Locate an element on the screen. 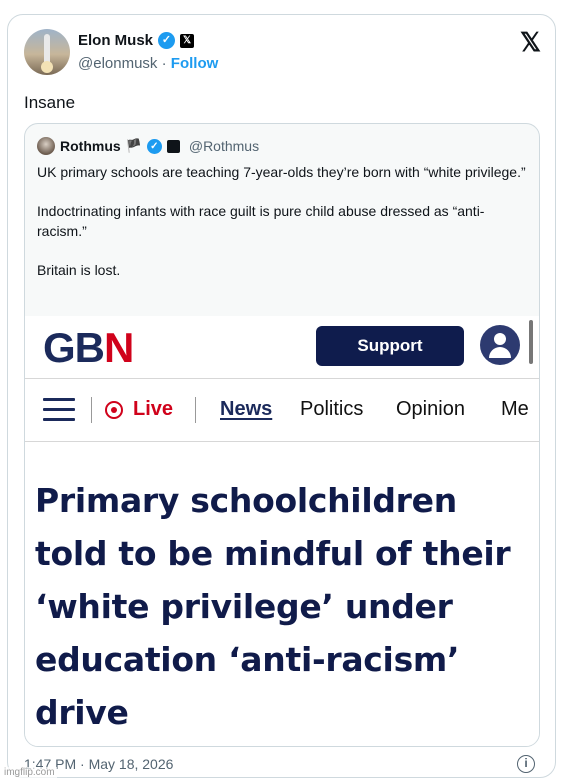  affiliate-badge-icon is located at coordinates (173, 146).